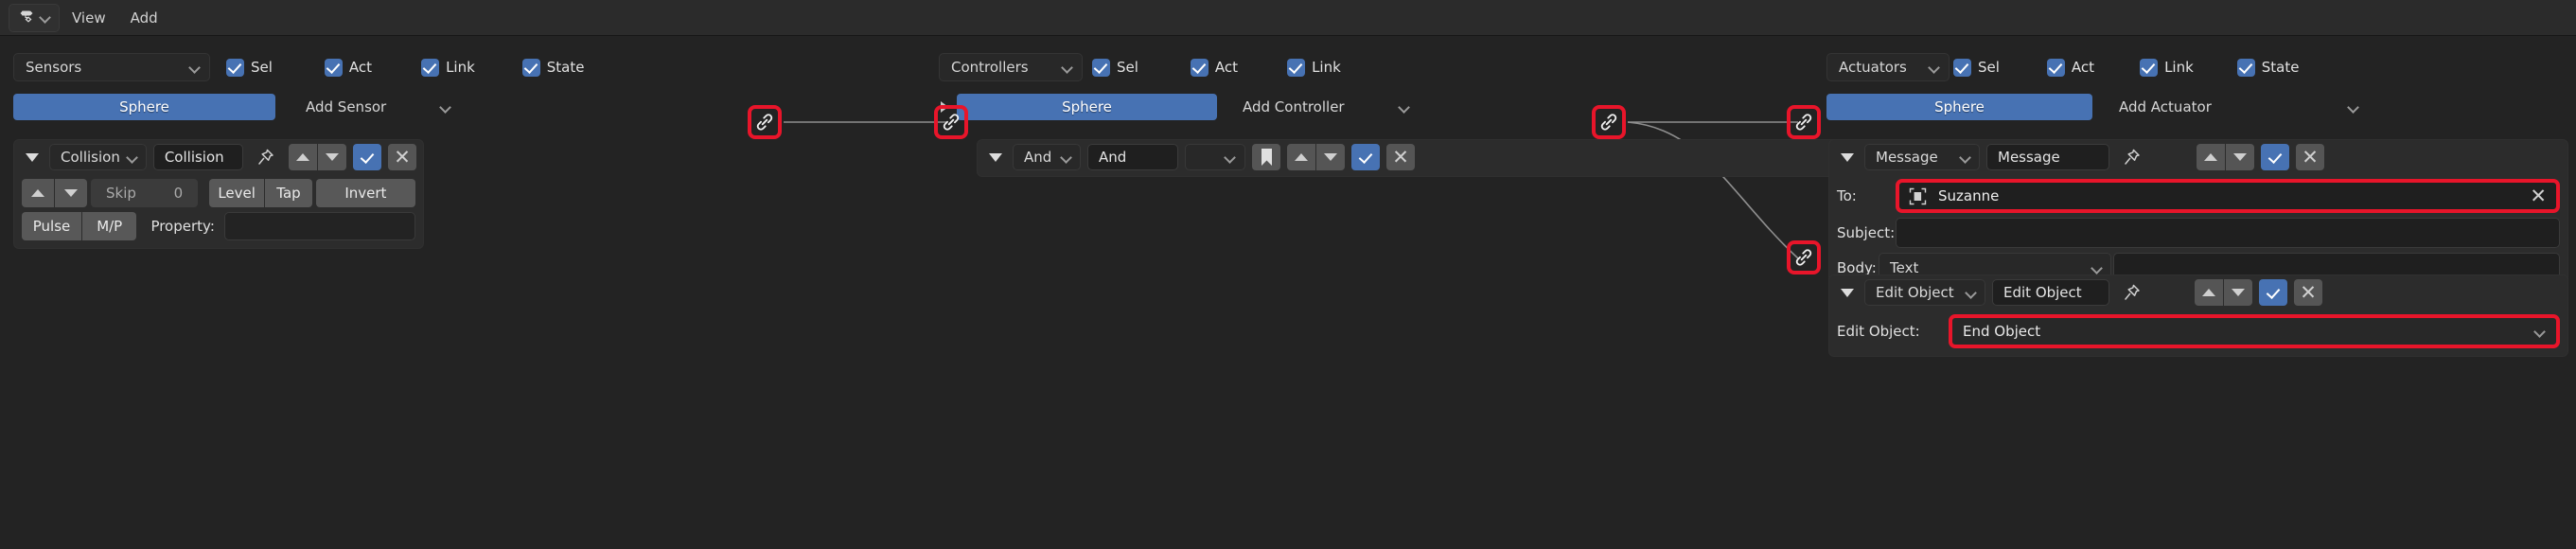 This screenshot has width=2576, height=549. I want to click on editor-type-button, so click(34, 17).